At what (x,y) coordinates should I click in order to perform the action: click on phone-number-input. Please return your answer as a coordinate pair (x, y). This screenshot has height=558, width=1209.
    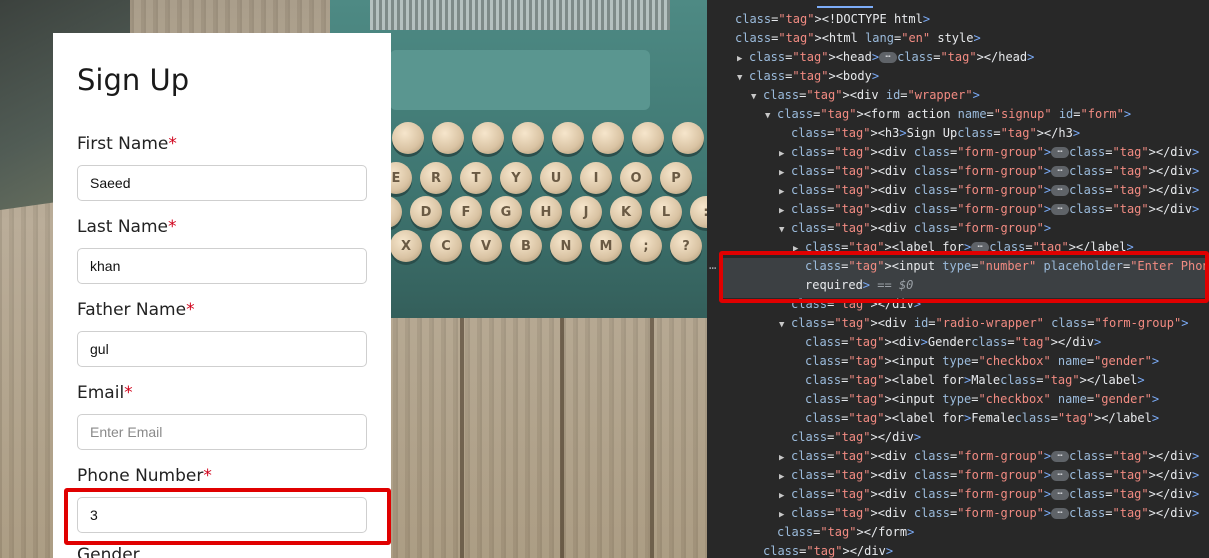
    Looking at the image, I should click on (222, 515).